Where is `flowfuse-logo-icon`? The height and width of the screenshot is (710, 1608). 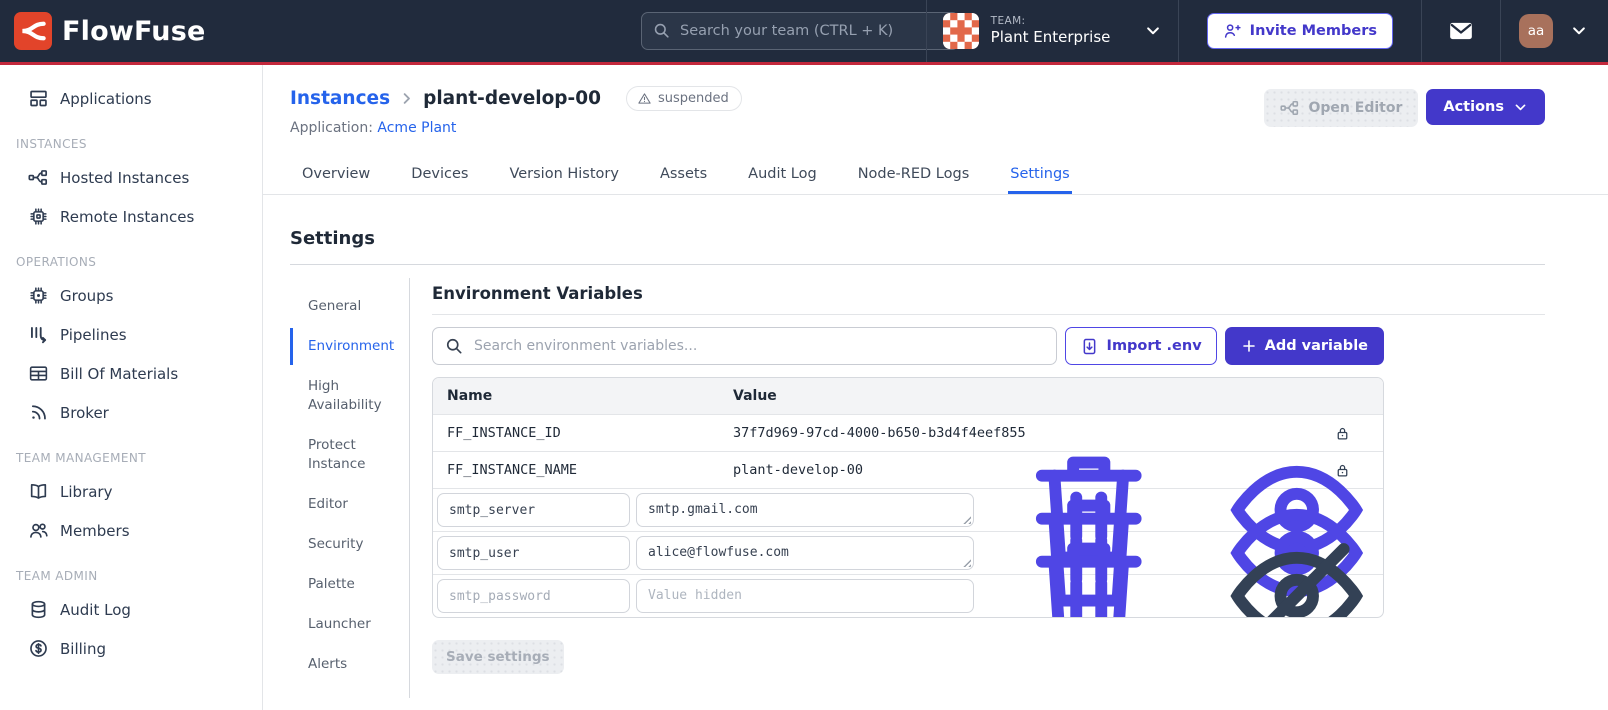 flowfuse-logo-icon is located at coordinates (33, 31).